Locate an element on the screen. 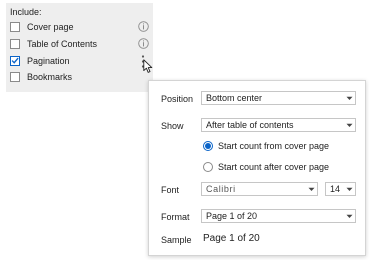  option-bookmarks: Bookmarks is located at coordinates (41, 76).